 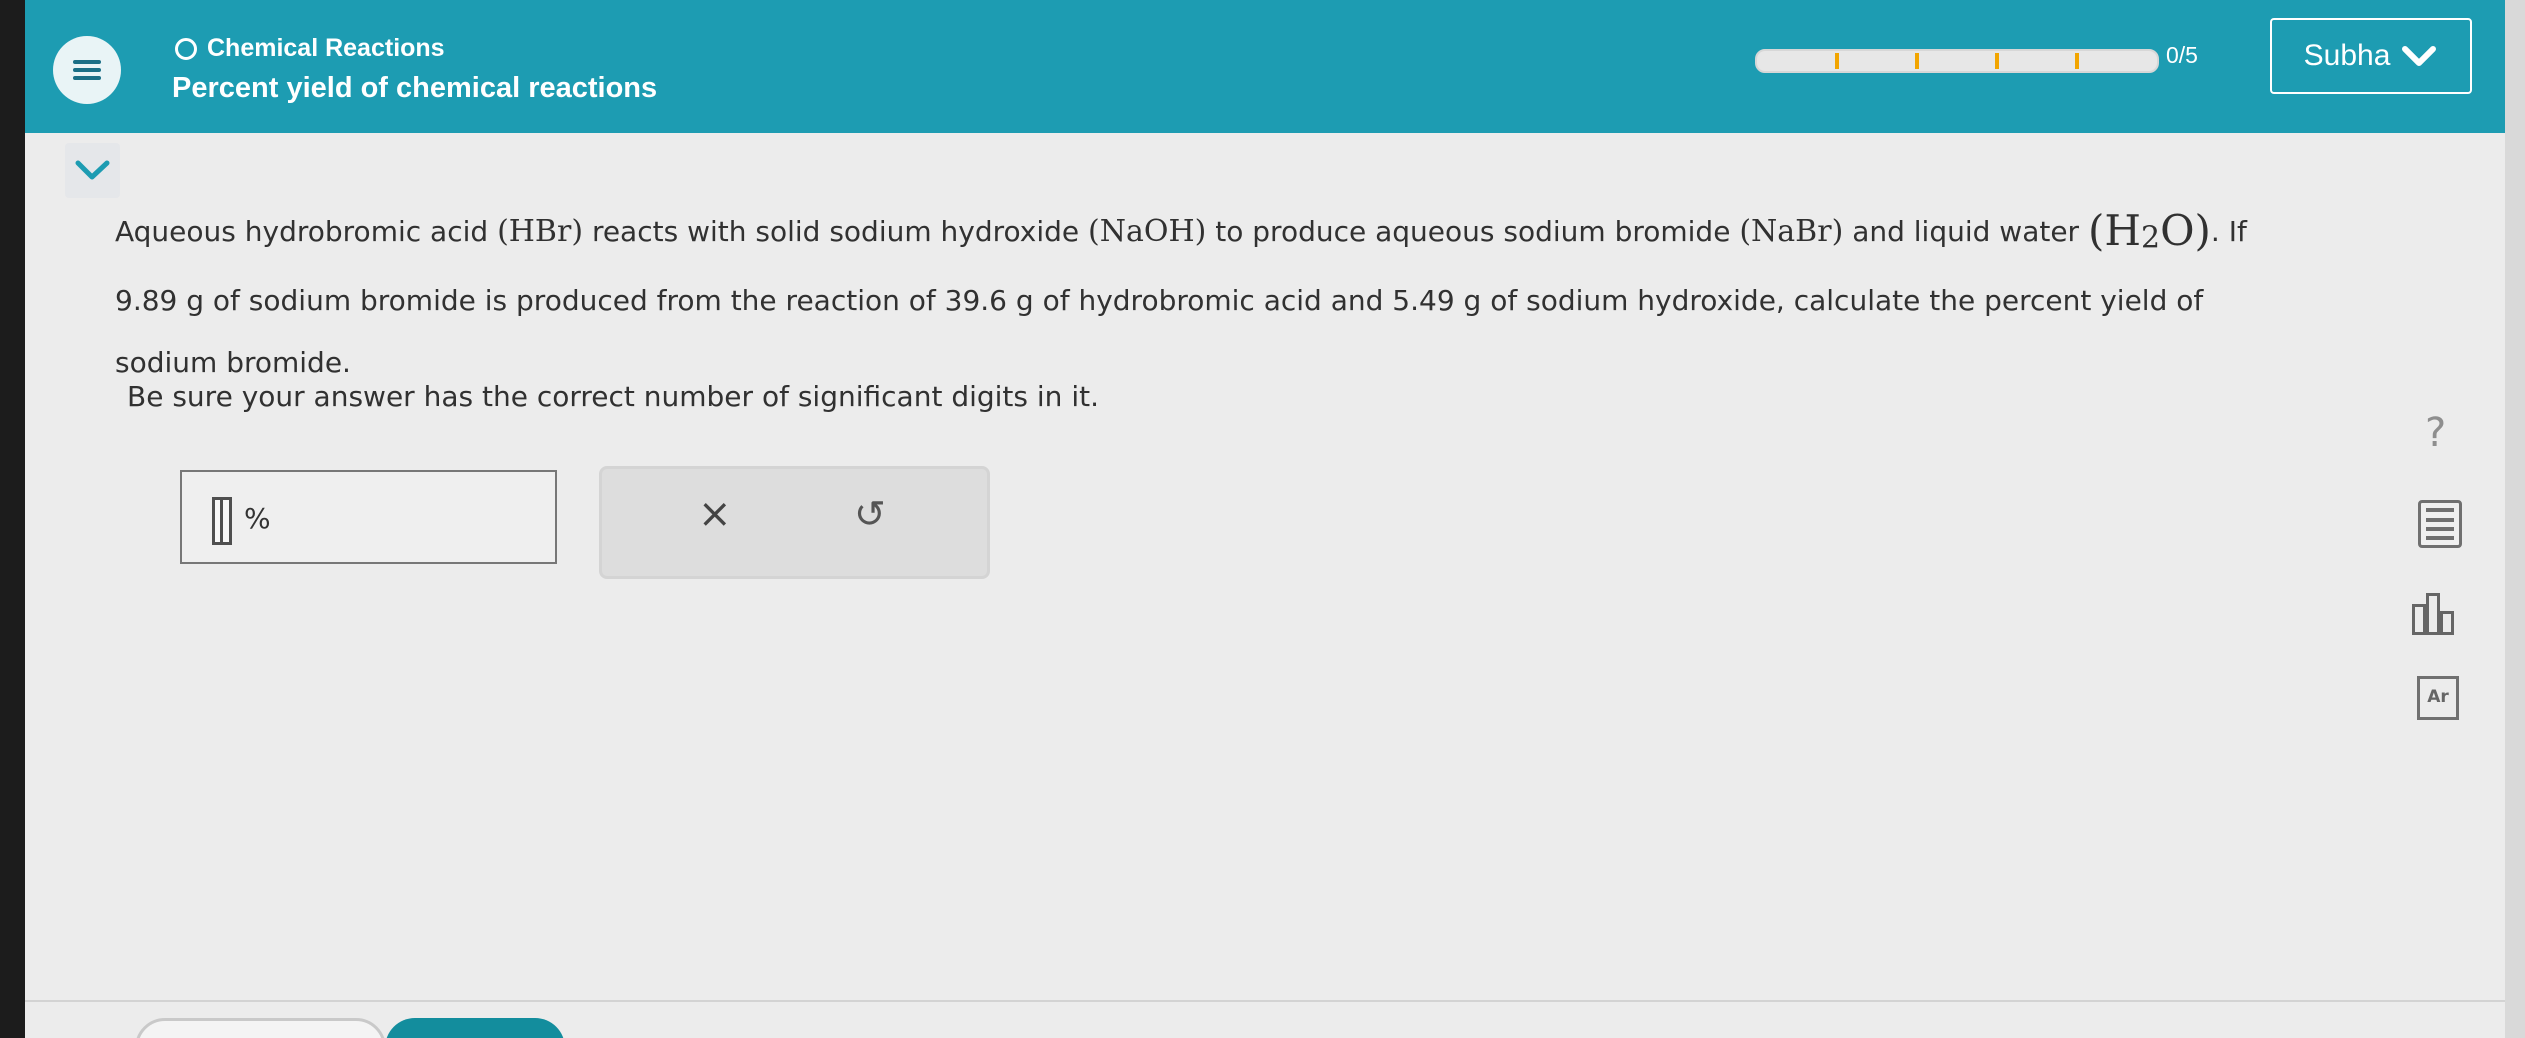 What do you see at coordinates (2114, 230) in the screenshot?
I see `water-open-formula: (H` at bounding box center [2114, 230].